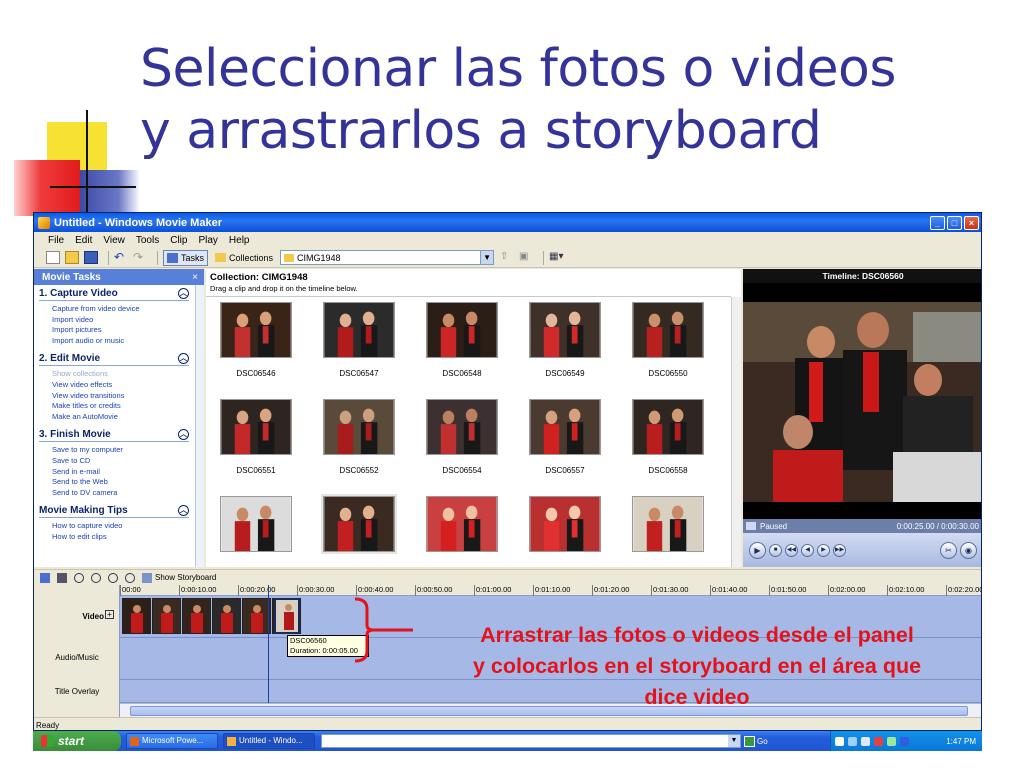 This screenshot has height=768, width=1024. I want to click on task-link: Import video, so click(123, 320).